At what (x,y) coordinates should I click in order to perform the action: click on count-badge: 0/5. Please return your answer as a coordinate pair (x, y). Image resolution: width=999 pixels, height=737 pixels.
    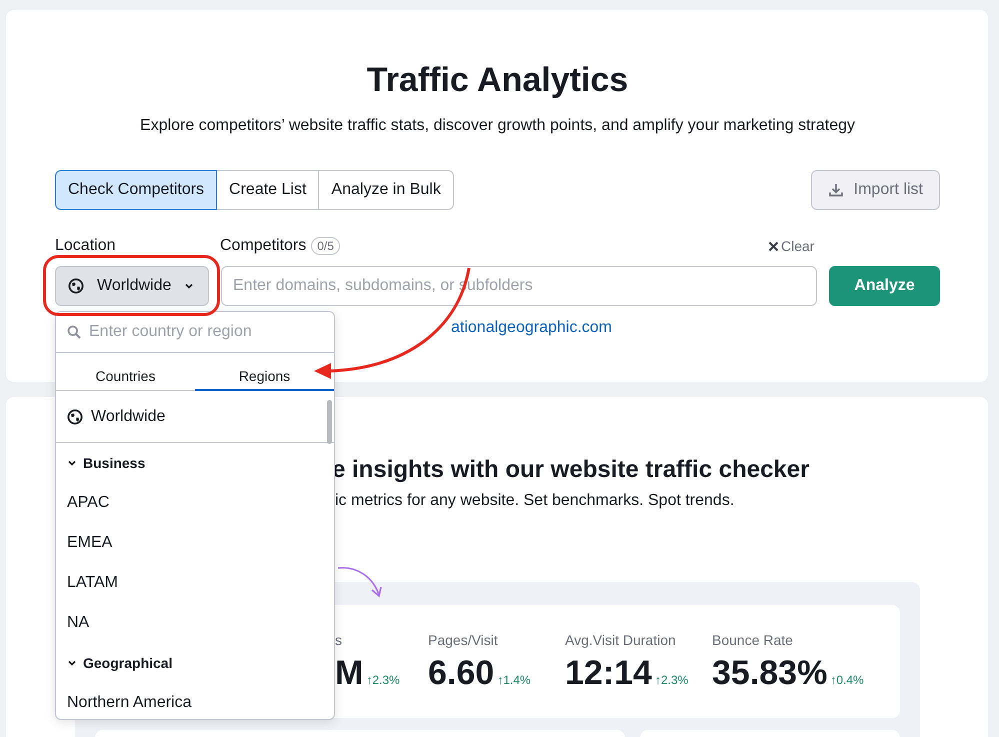
    Looking at the image, I should click on (325, 246).